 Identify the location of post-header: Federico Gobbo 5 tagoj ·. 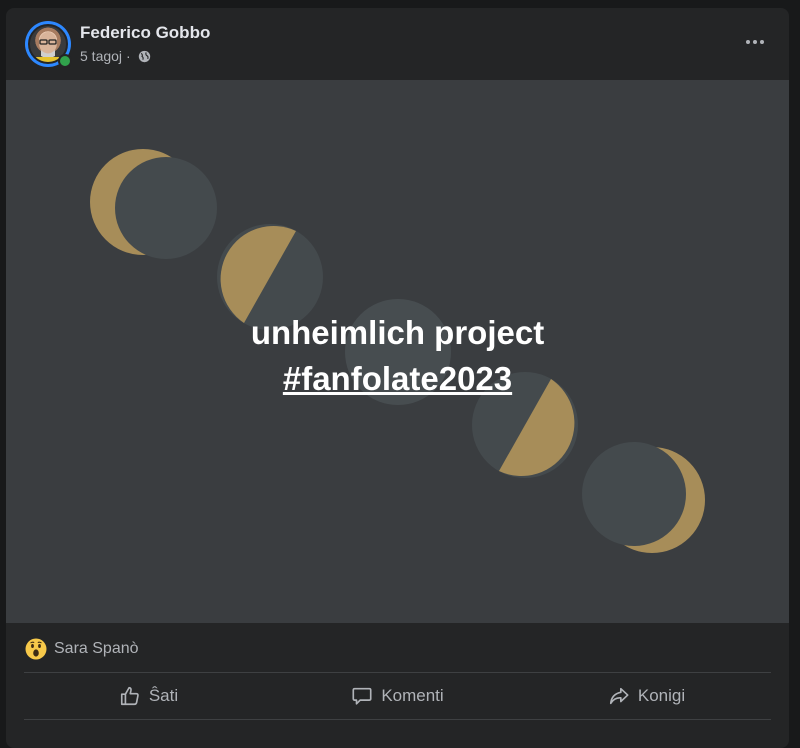
(397, 44).